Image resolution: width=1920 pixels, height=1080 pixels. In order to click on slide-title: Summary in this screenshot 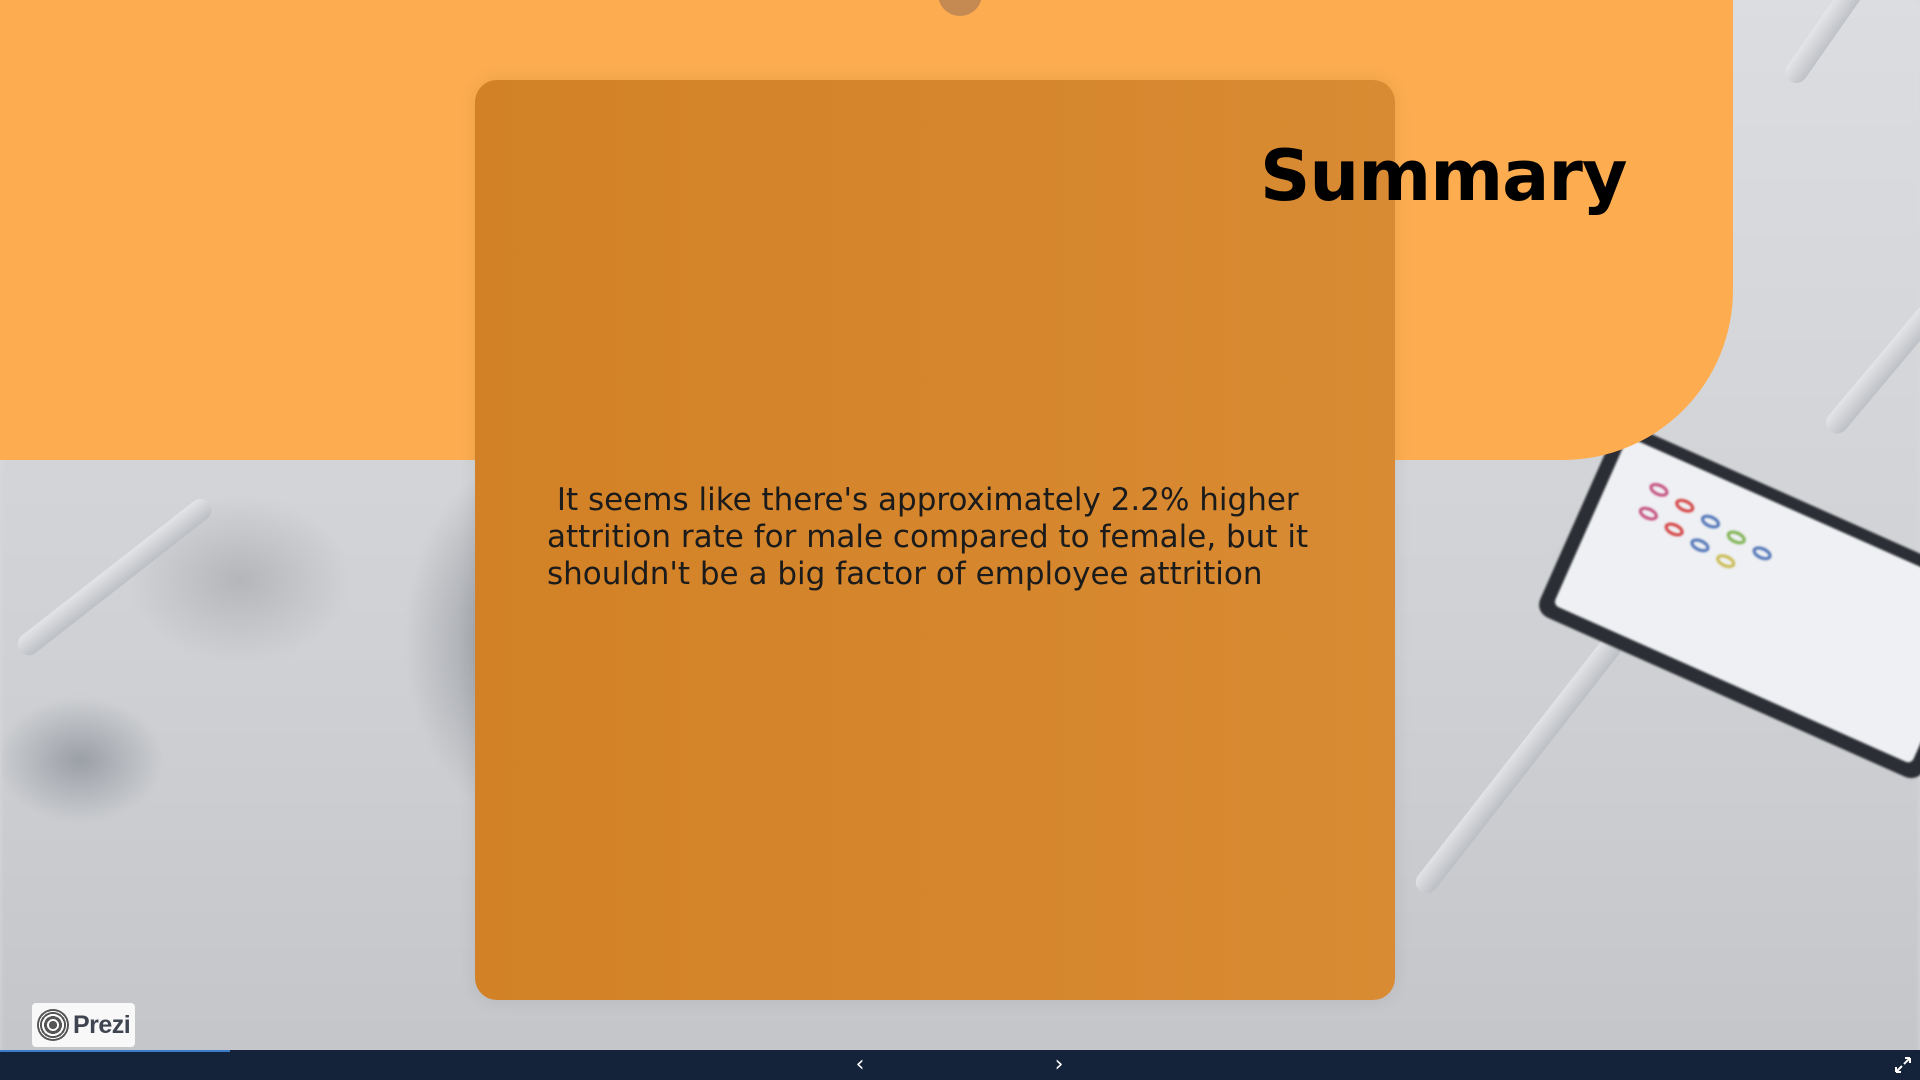, I will do `click(1444, 176)`.